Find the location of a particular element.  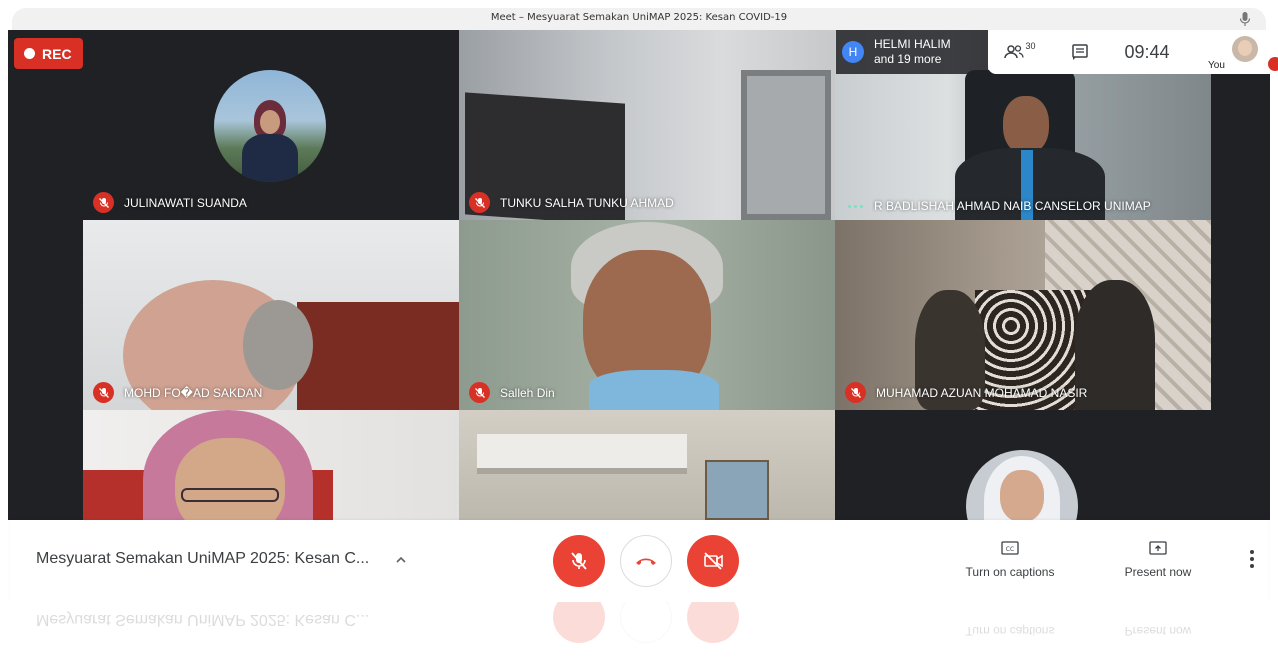

participant-name-label: R BADLISHAH AHMAD NAIB CANSELOR UNIMAP is located at coordinates (1012, 206).